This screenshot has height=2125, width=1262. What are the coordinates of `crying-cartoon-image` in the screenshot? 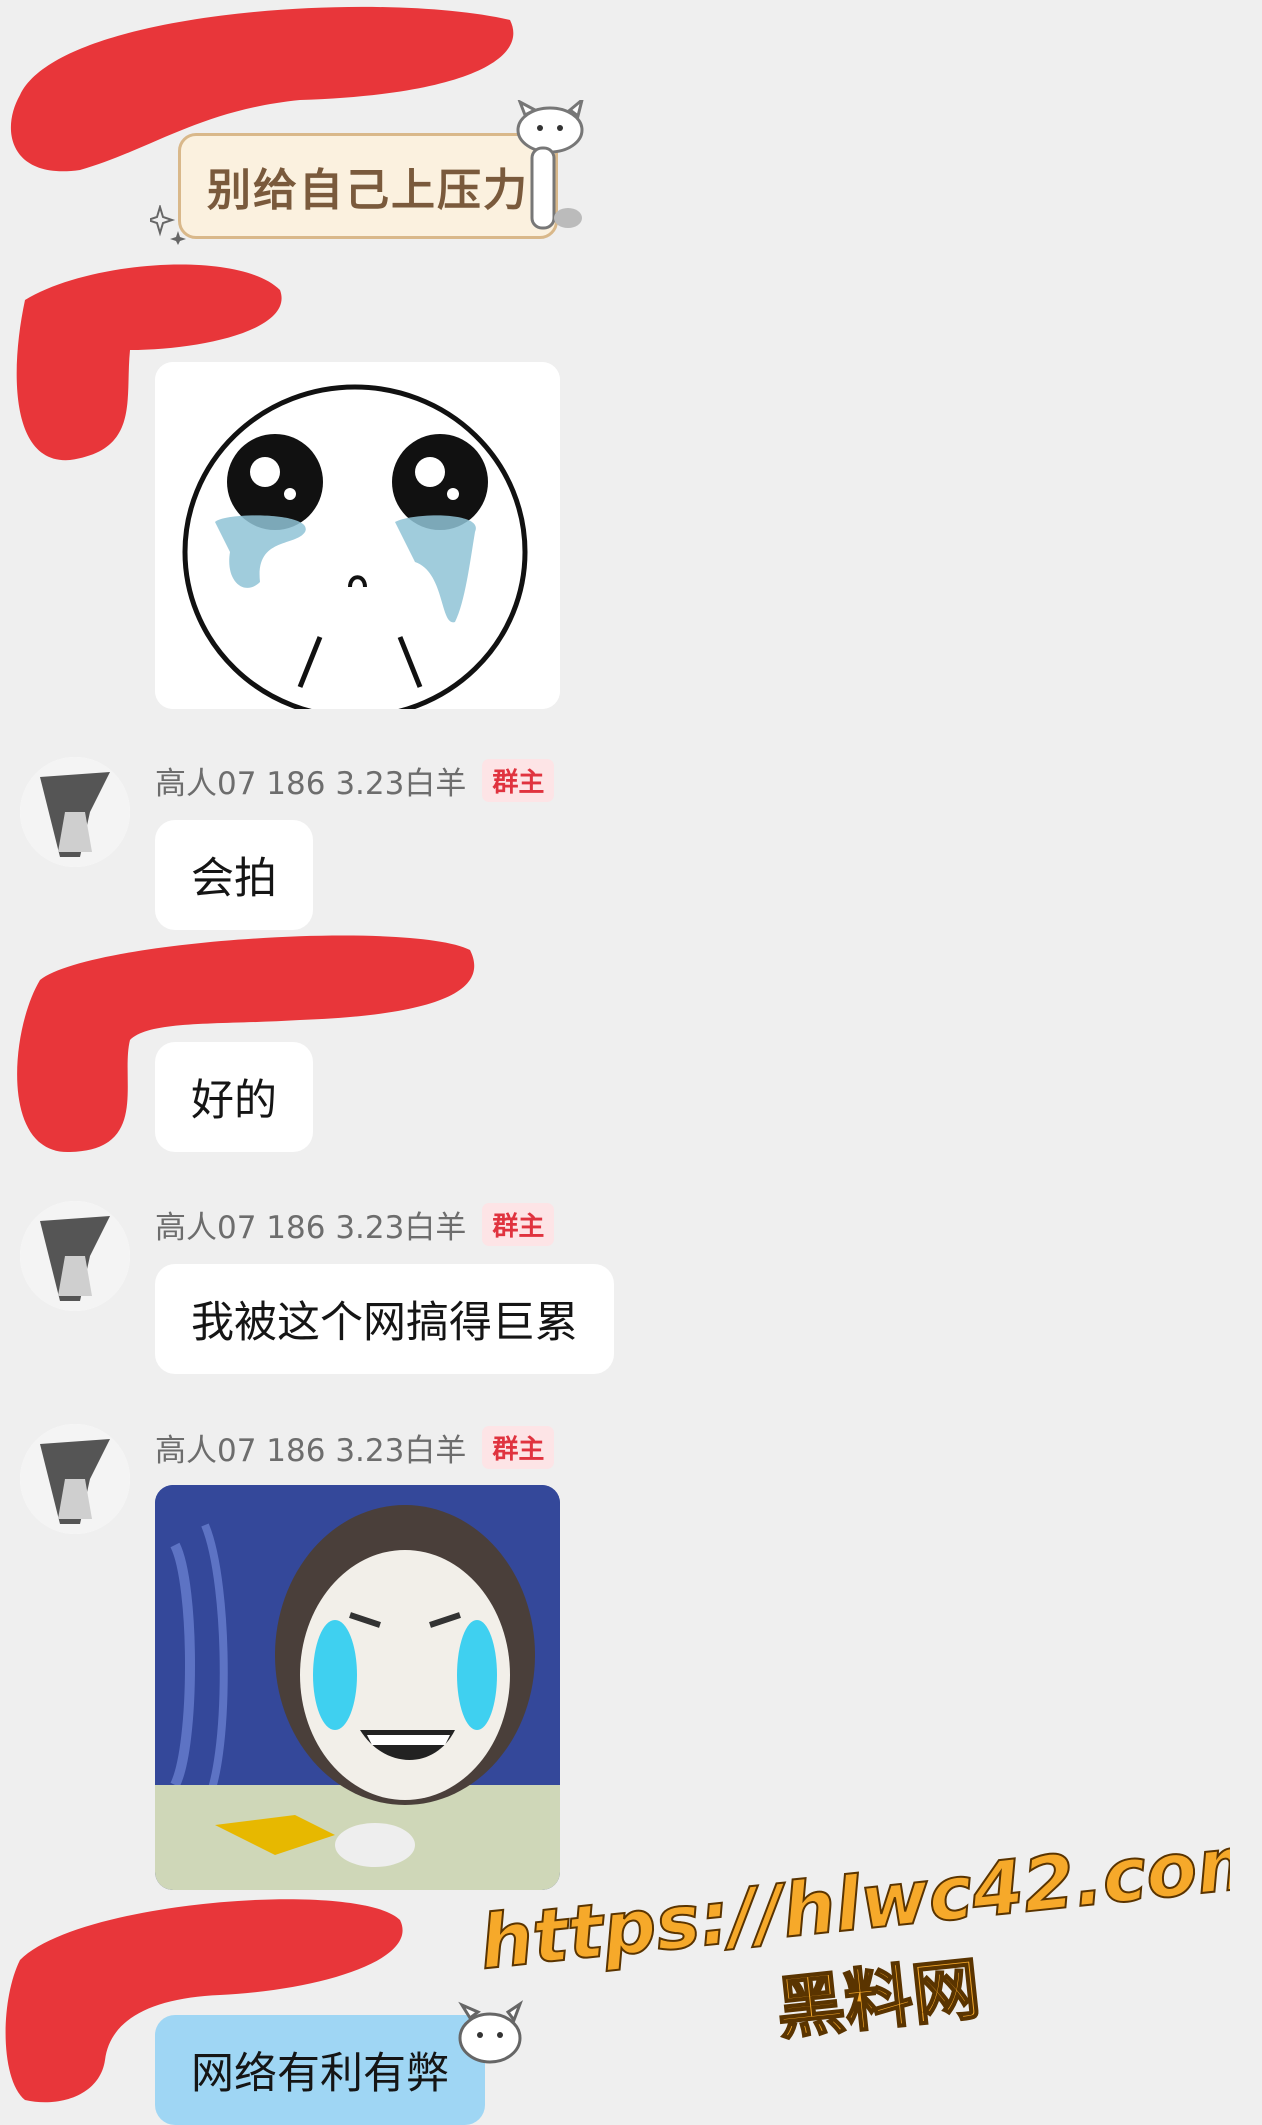 It's located at (357, 535).